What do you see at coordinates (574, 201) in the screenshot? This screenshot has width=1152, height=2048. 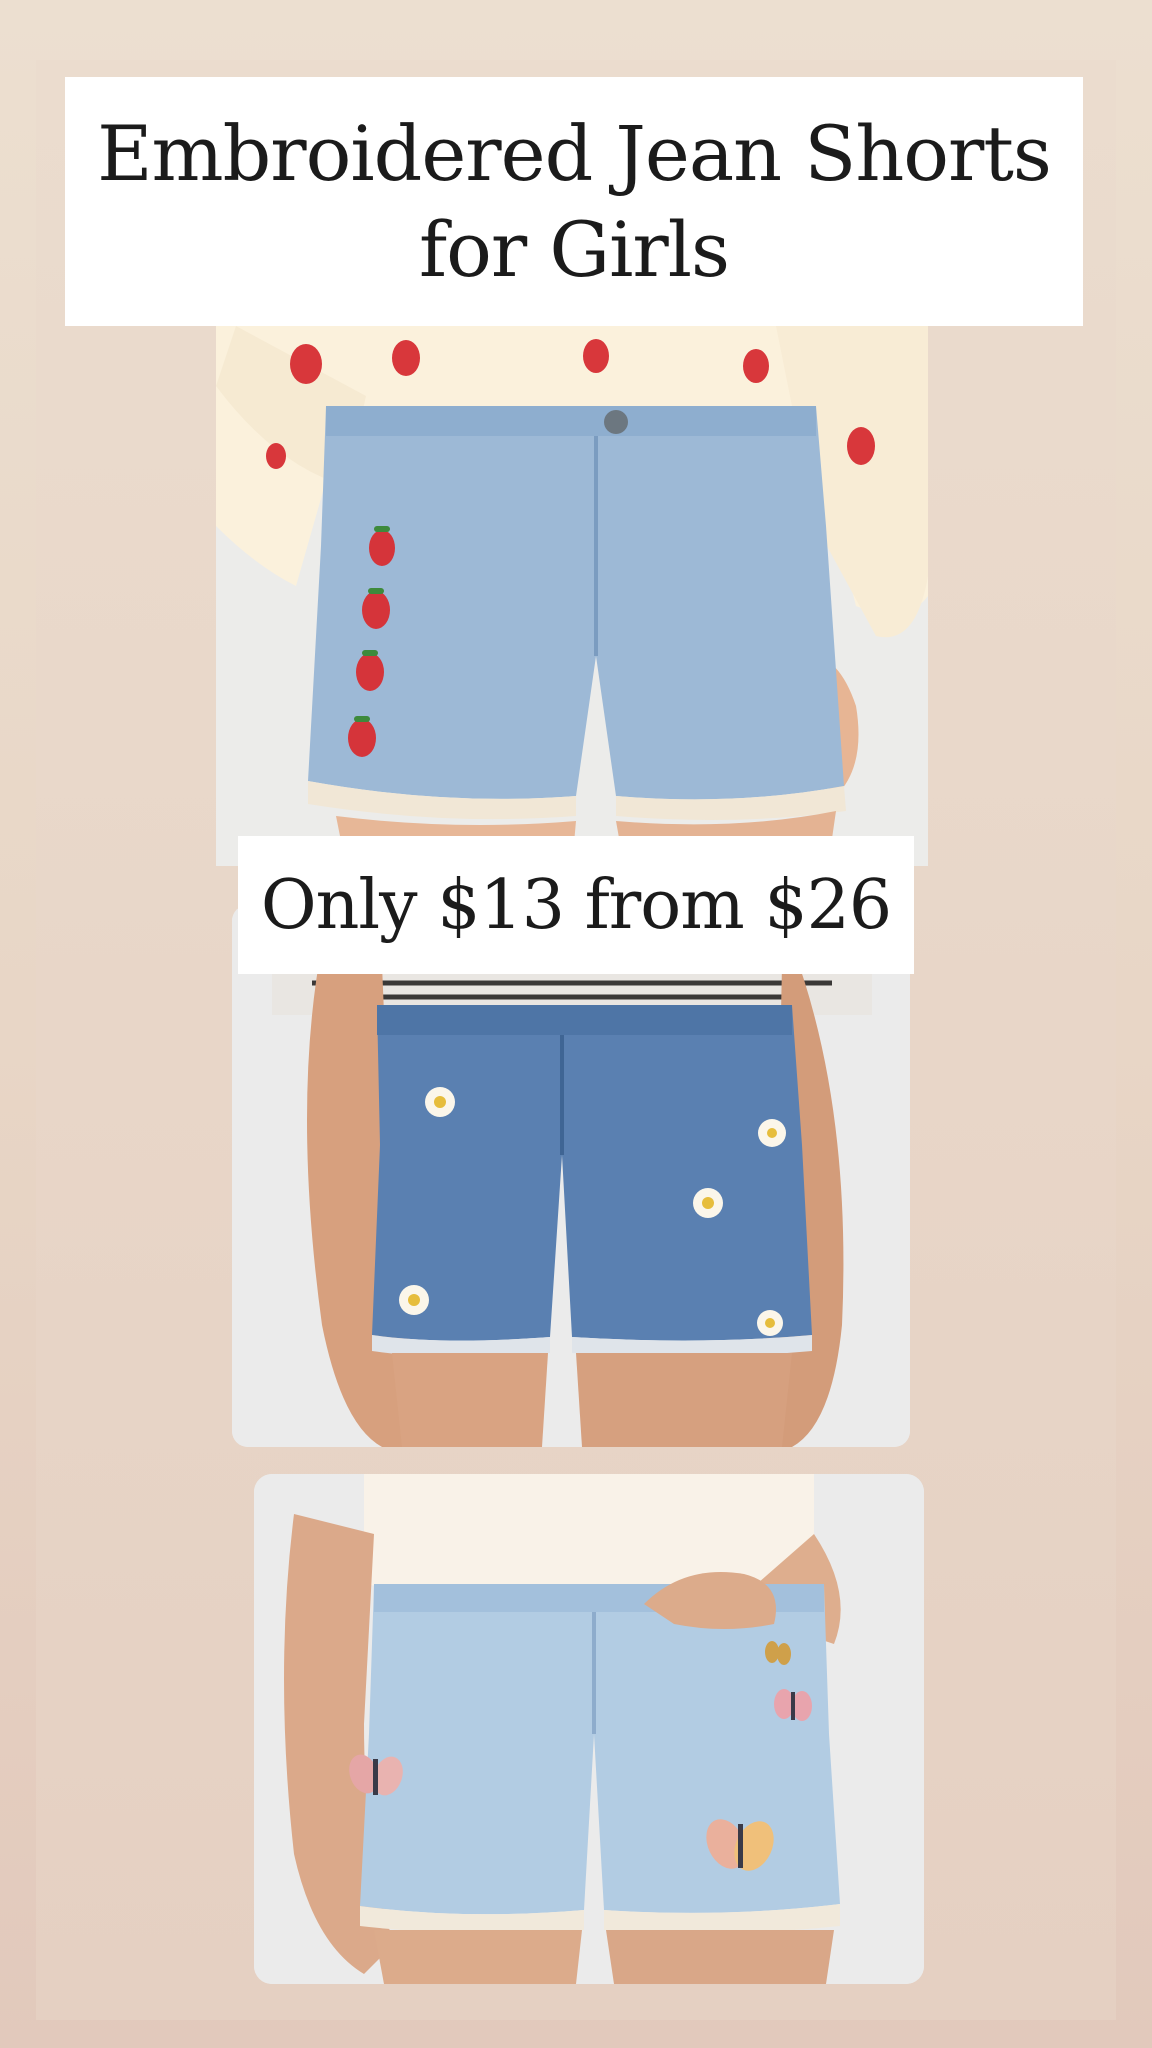 I see `title-card: Embroidered Jean Shorts for Girls` at bounding box center [574, 201].